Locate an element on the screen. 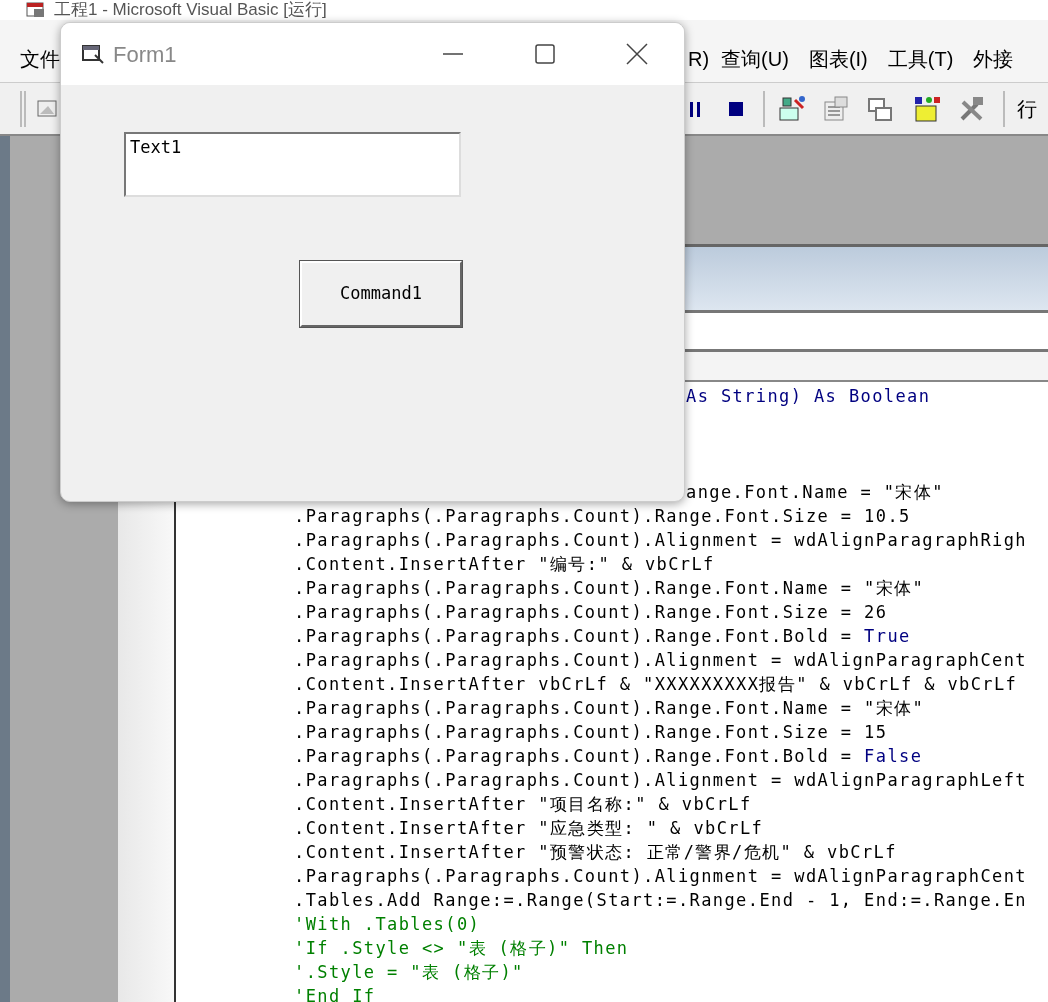 The height and width of the screenshot is (1002, 1048). code-line: .Paragraphs(.Paragraphs.Count).Range.Font.Size = 10.5 is located at coordinates (602, 516).